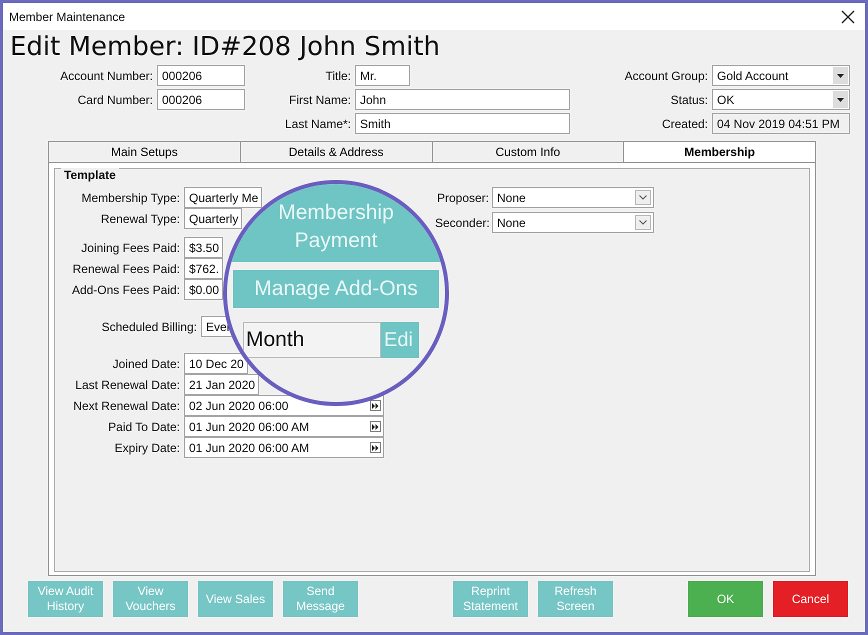 This screenshot has width=868, height=635. I want to click on input-field: 04 Nov 2019 04:51 PM, so click(781, 123).